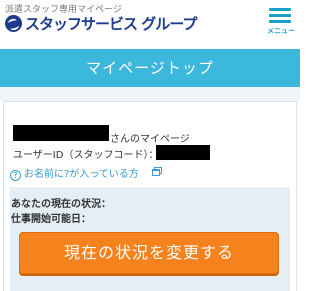  I want to click on page-title: マイページトップ, so click(150, 68).